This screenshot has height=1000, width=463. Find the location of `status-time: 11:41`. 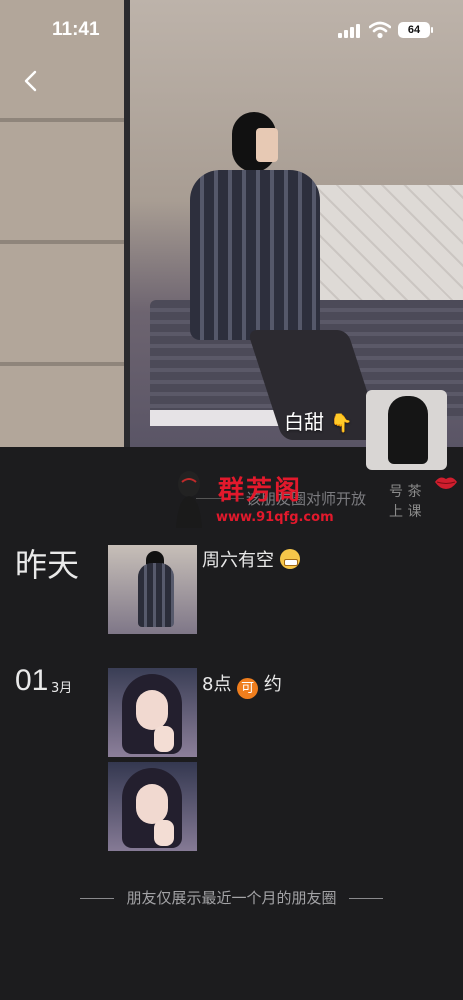

status-time: 11:41 is located at coordinates (76, 29).